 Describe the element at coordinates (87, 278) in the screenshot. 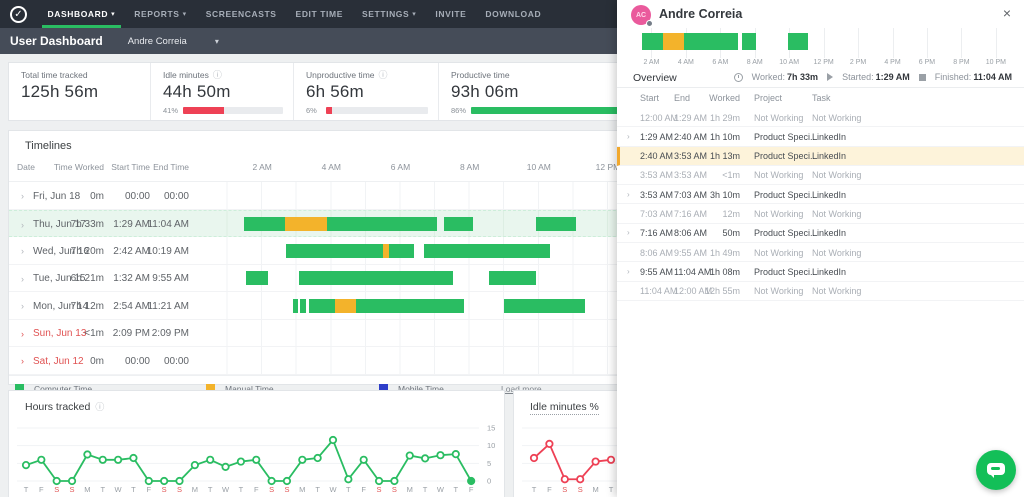

I see `row-time-worked: 6h 21m` at that location.